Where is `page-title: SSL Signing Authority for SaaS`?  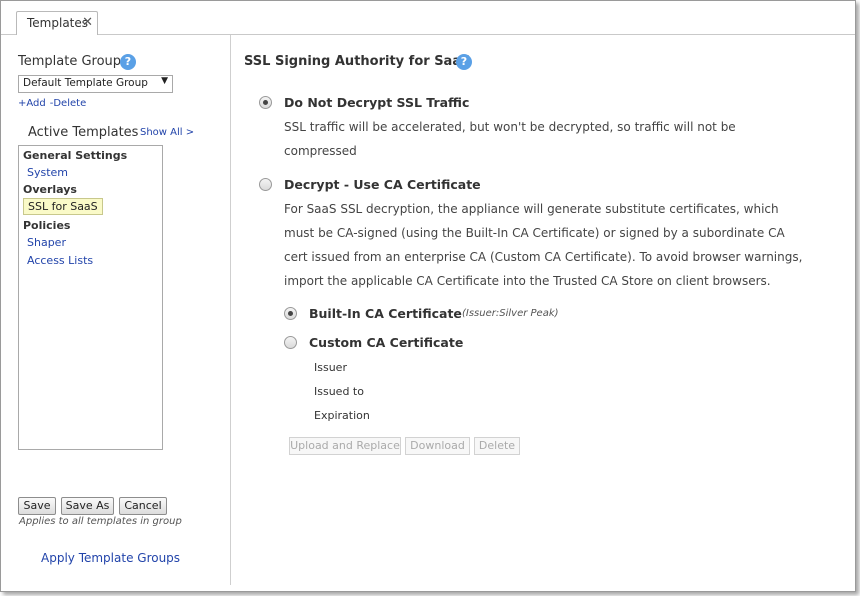
page-title: SSL Signing Authority for SaaS is located at coordinates (357, 61).